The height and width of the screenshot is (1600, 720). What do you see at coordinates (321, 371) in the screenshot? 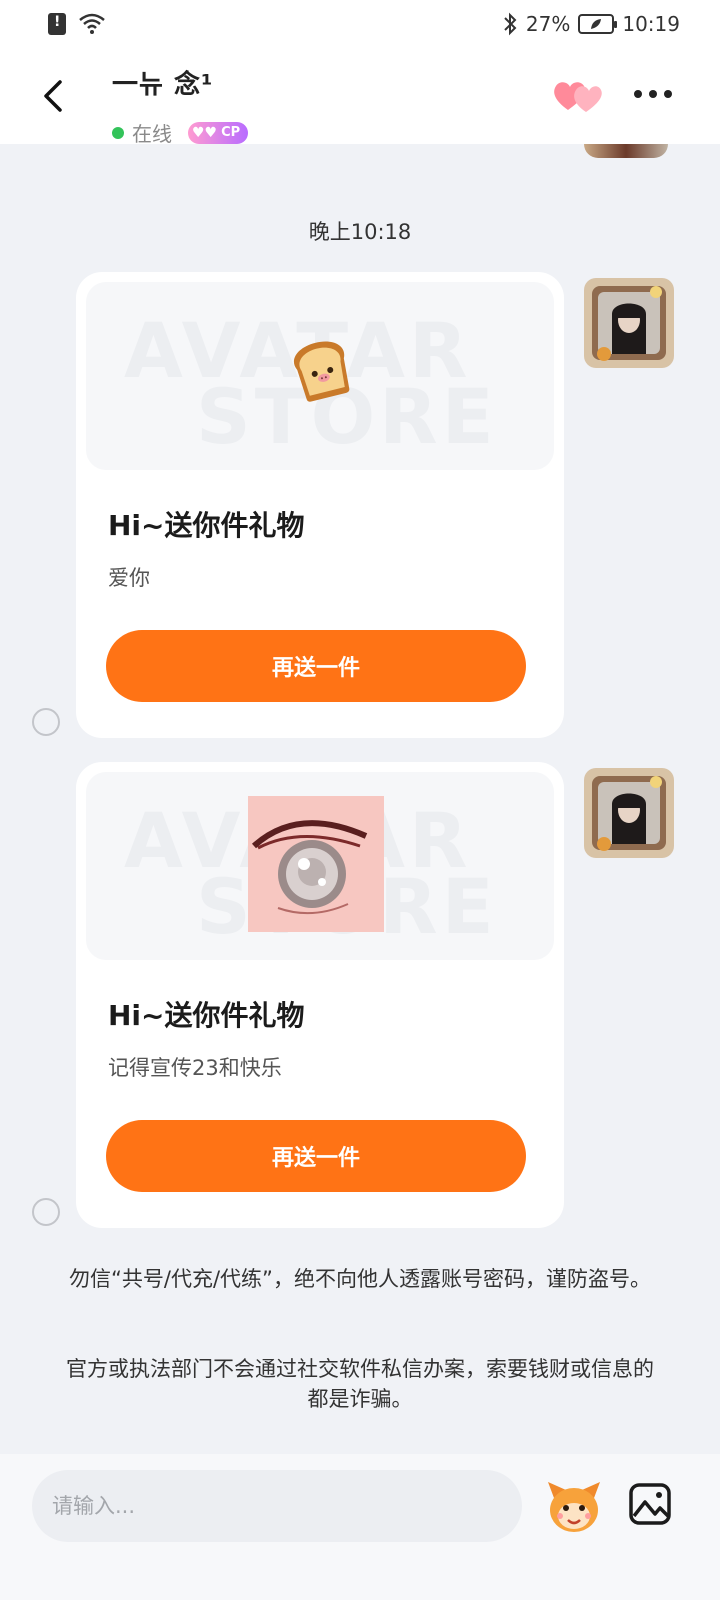
I see `toast-icon` at bounding box center [321, 371].